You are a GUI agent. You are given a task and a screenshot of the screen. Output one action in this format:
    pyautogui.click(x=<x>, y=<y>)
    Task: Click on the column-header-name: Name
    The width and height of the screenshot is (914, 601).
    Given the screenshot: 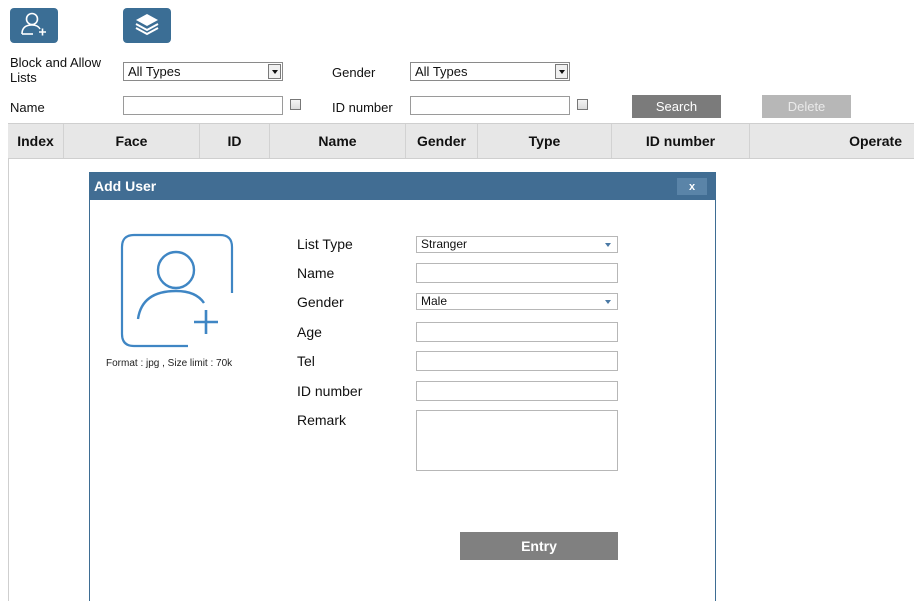 What is the action you would take?
    pyautogui.click(x=338, y=141)
    